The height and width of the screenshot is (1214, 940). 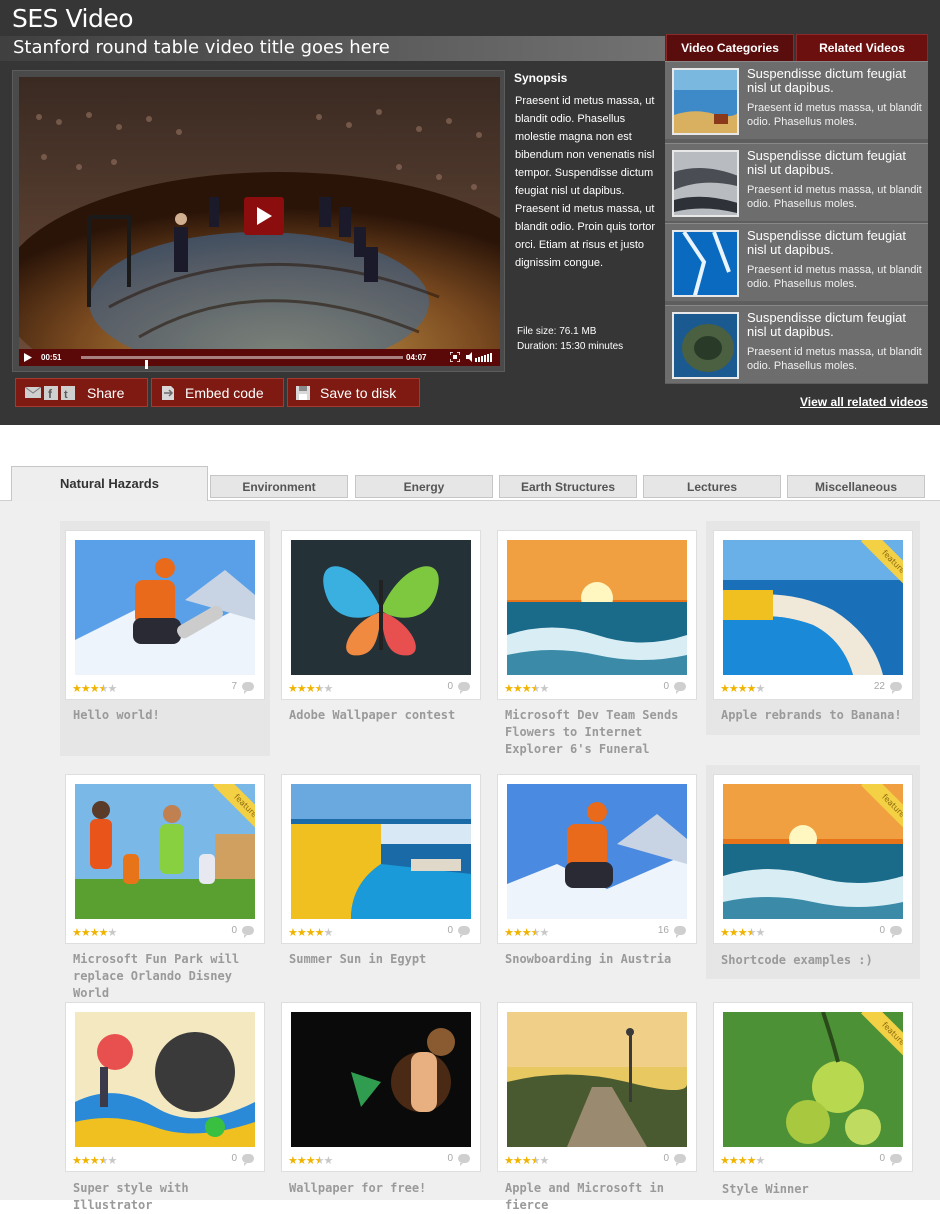 What do you see at coordinates (51, 392) in the screenshot?
I see `facebook-icon: f` at bounding box center [51, 392].